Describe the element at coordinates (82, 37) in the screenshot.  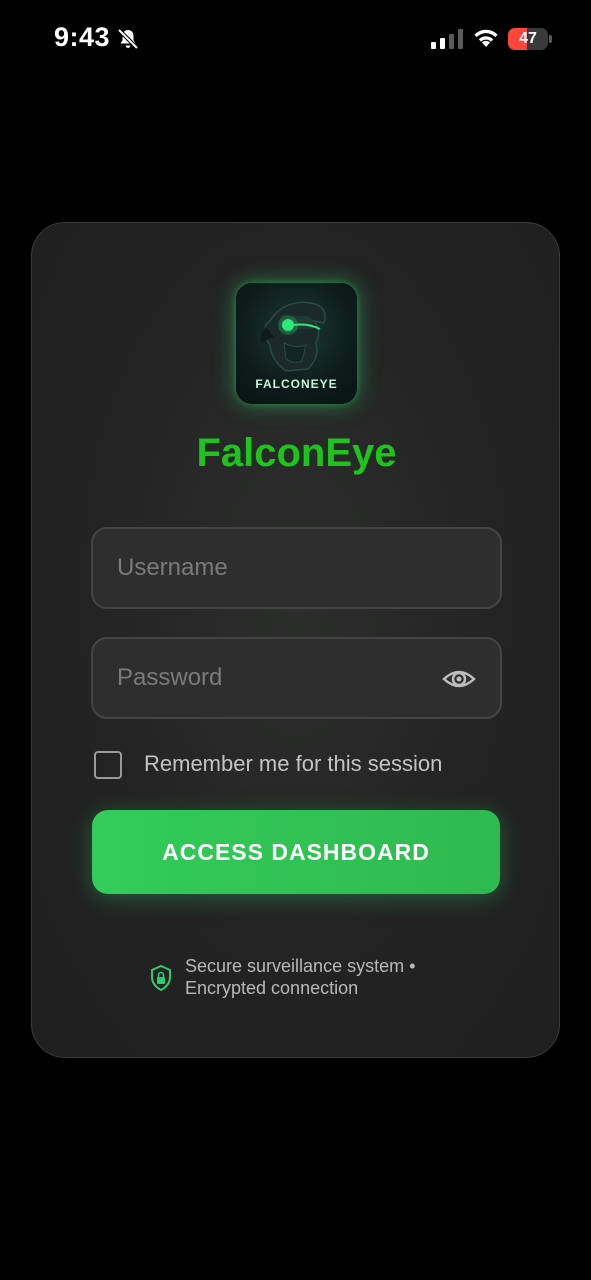
I see `status-time: 9:43` at that location.